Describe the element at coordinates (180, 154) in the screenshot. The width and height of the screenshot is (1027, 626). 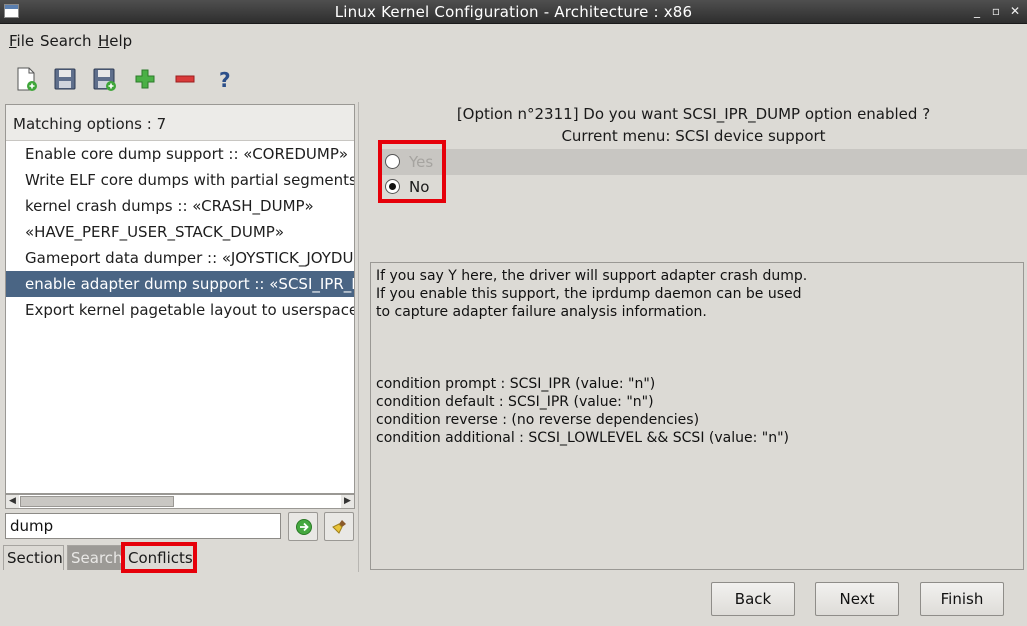
I see `list-item: Enable core dump support :: «COREDUMP»` at that location.